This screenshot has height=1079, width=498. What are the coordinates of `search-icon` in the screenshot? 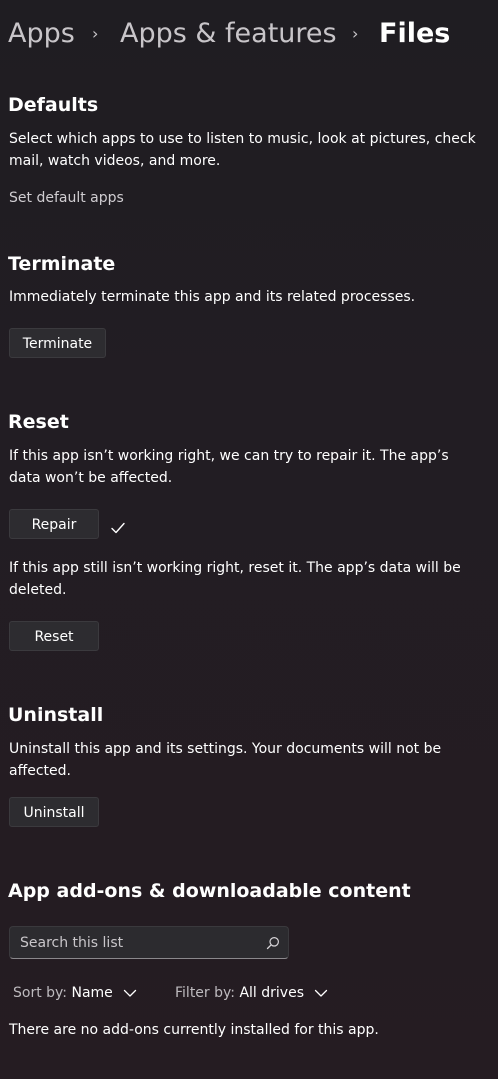 It's located at (273, 943).